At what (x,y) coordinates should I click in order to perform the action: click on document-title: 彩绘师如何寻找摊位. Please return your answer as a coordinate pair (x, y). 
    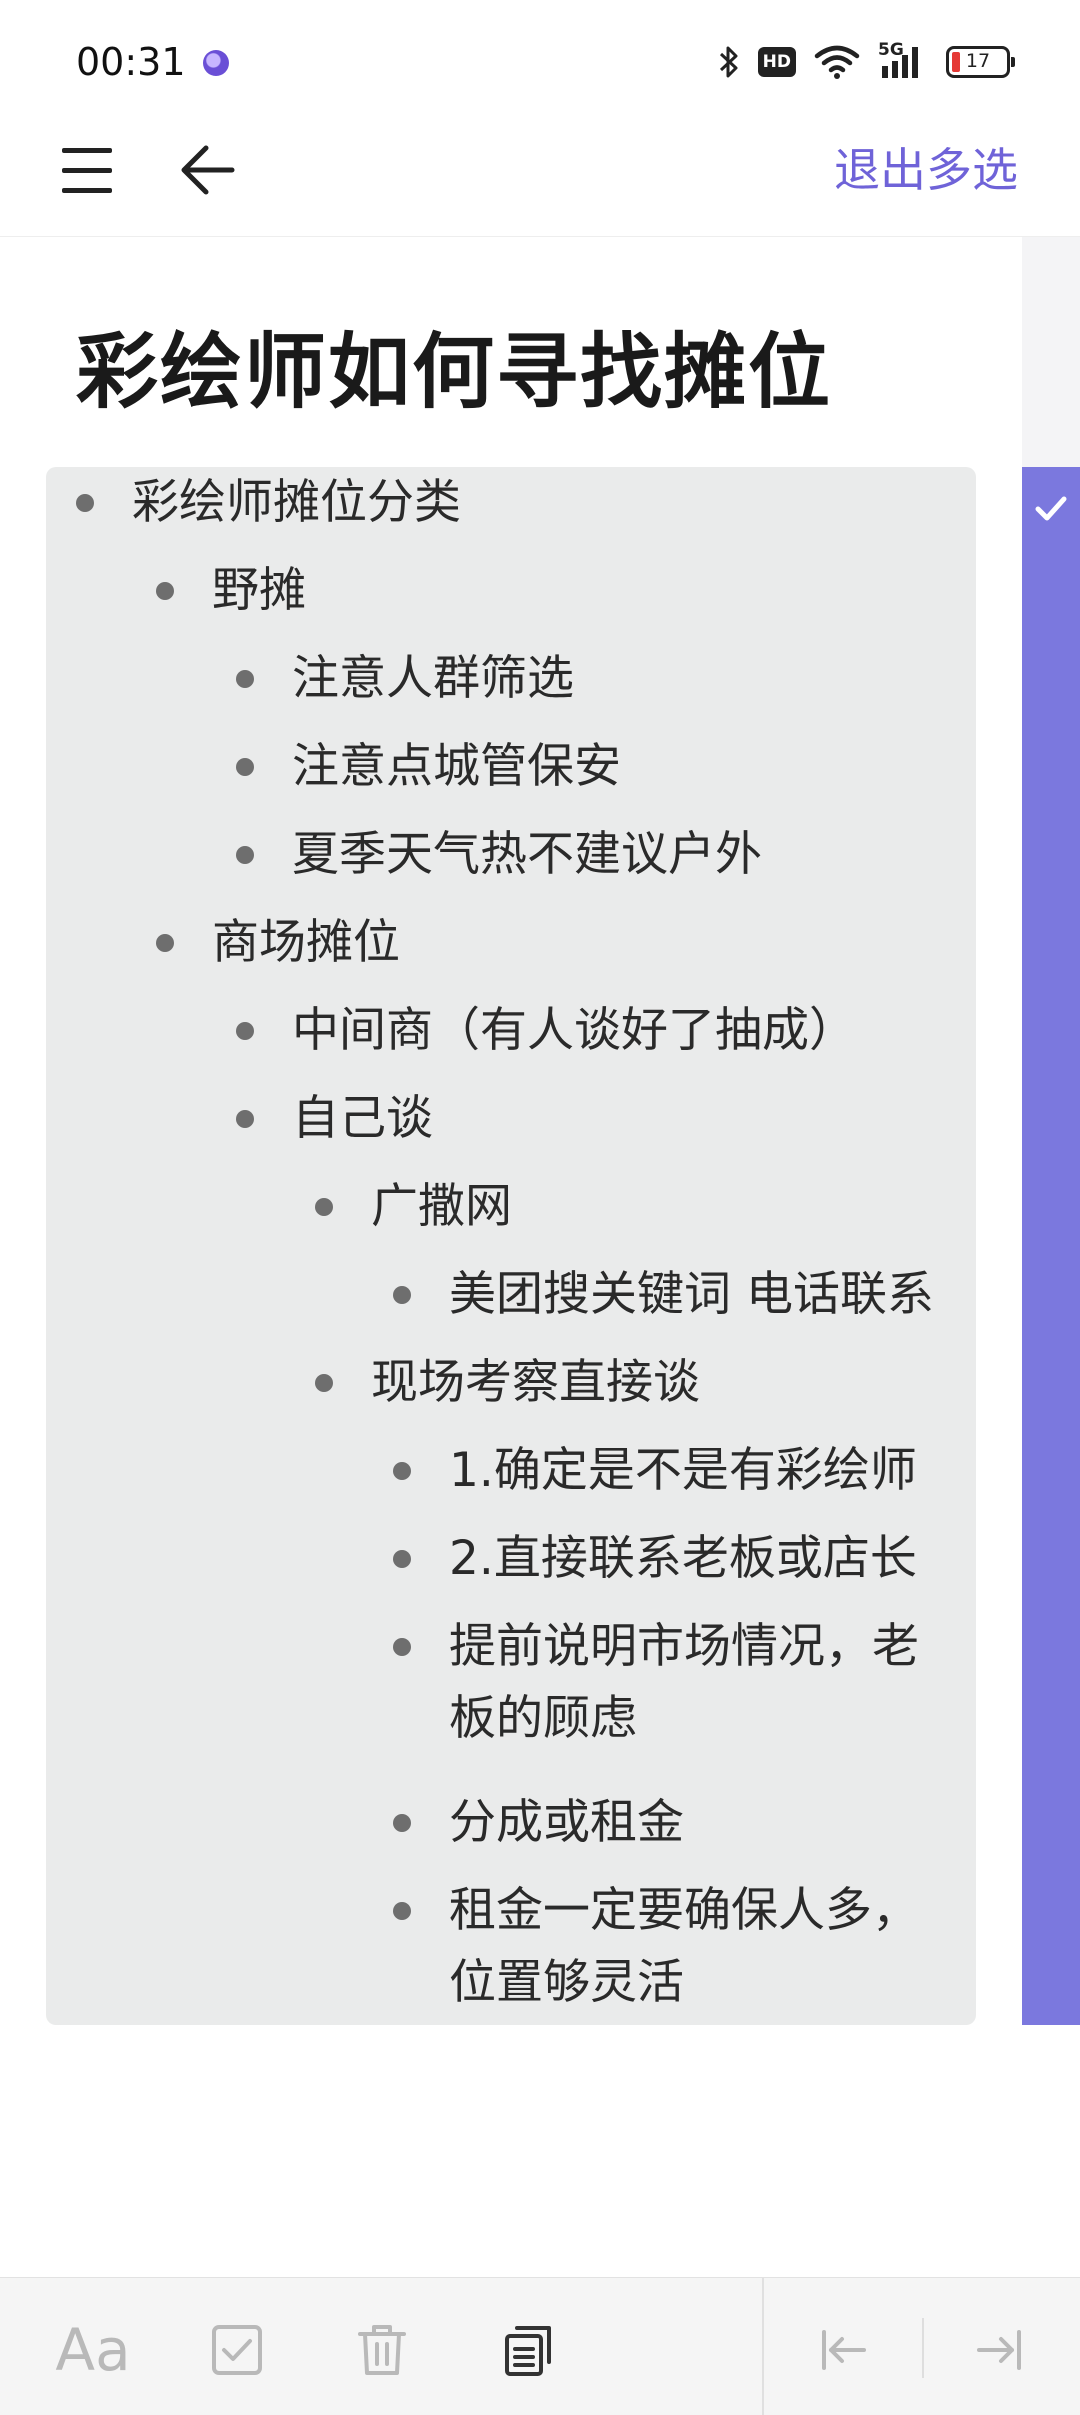
    Looking at the image, I should click on (454, 372).